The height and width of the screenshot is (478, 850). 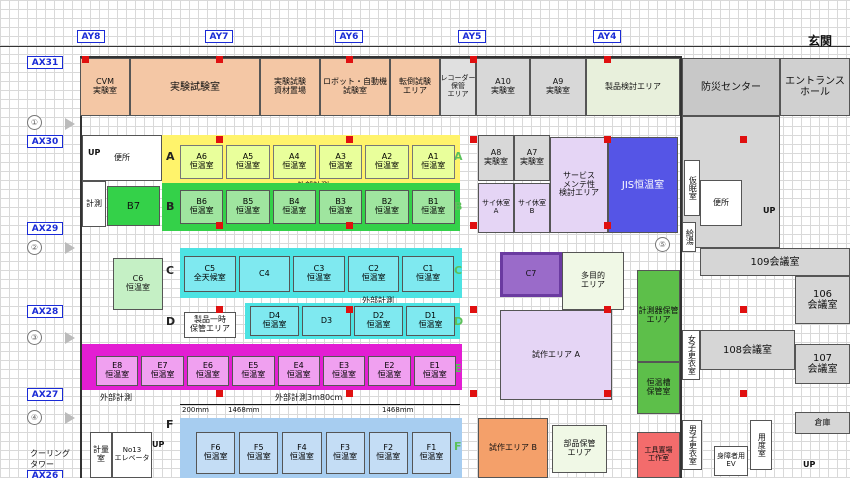 I want to click on row-c-rooms: C5 全天候室 C4 C3 恒温室 C2 恒温室 C1 恒温室, so click(x=319, y=274).